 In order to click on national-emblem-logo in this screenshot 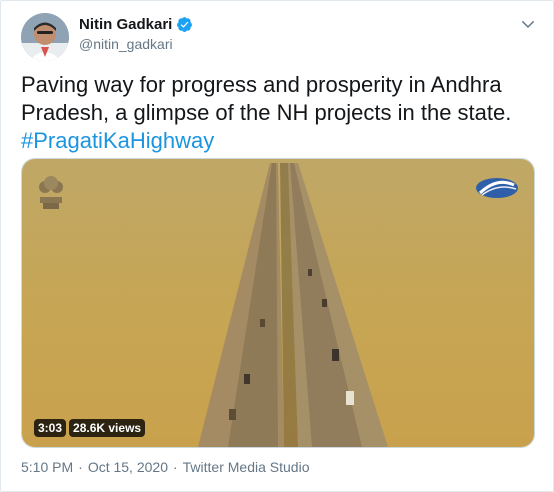, I will do `click(51, 192)`.